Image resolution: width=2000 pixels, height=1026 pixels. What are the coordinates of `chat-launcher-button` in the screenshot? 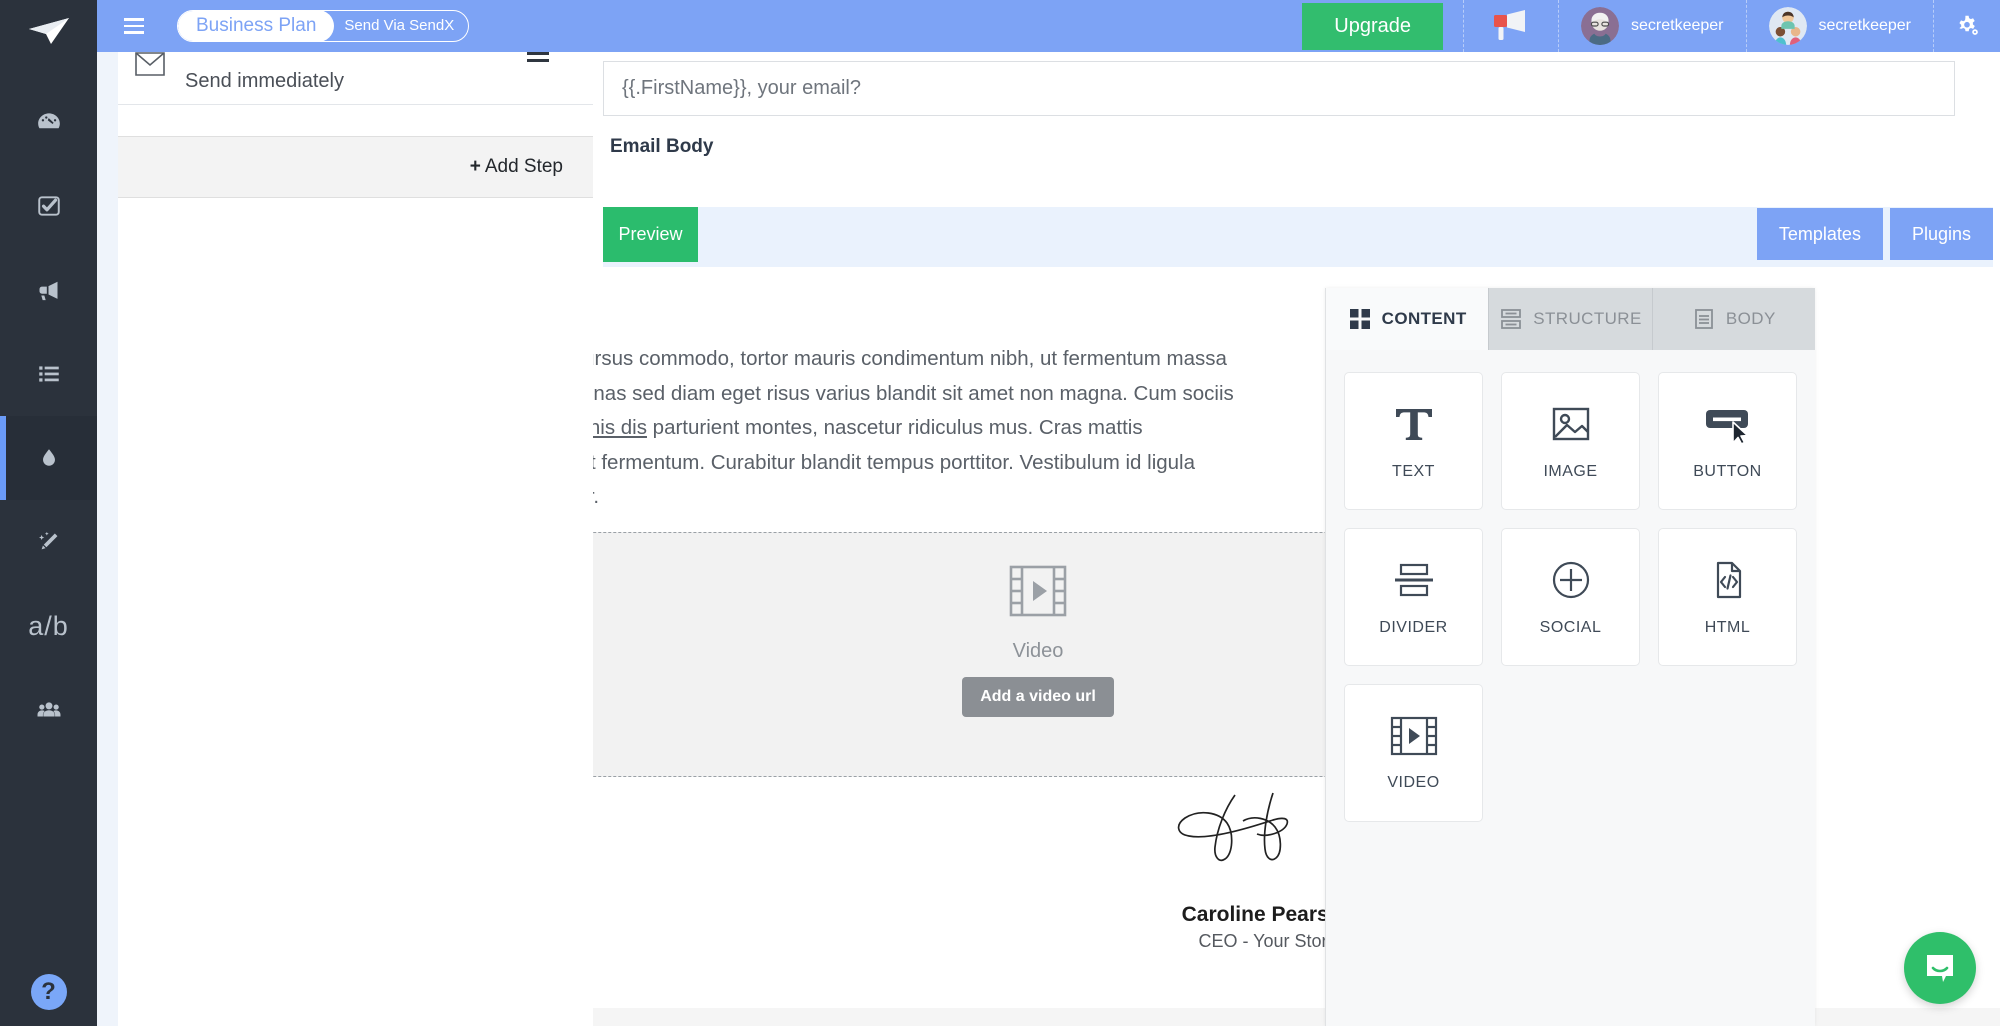 It's located at (1940, 968).